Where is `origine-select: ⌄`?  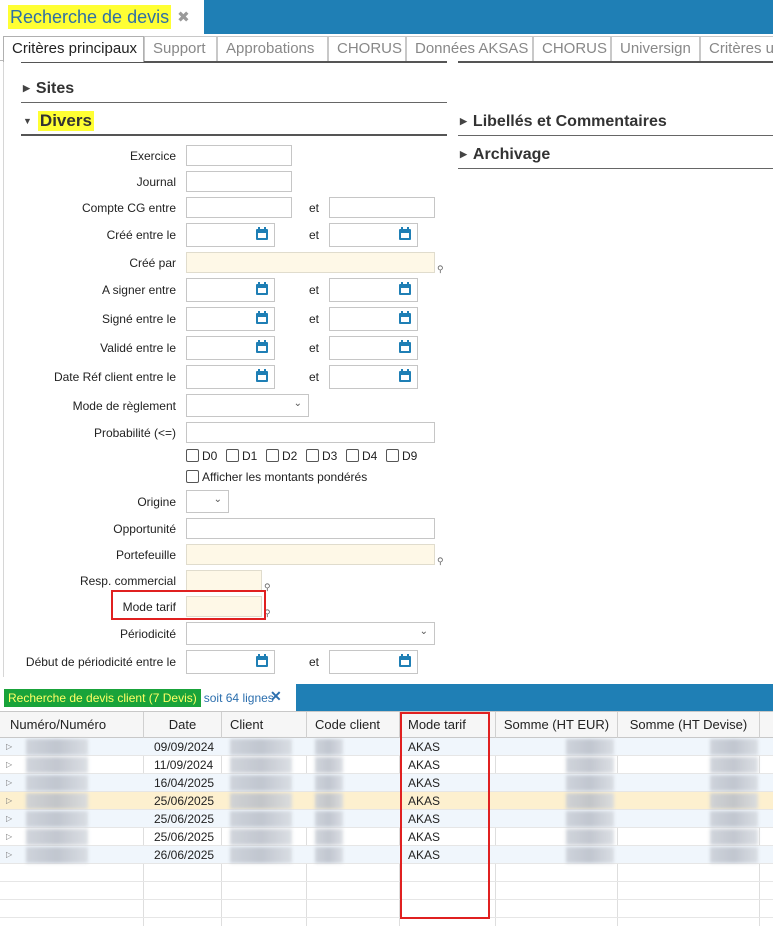 origine-select: ⌄ is located at coordinates (207, 501).